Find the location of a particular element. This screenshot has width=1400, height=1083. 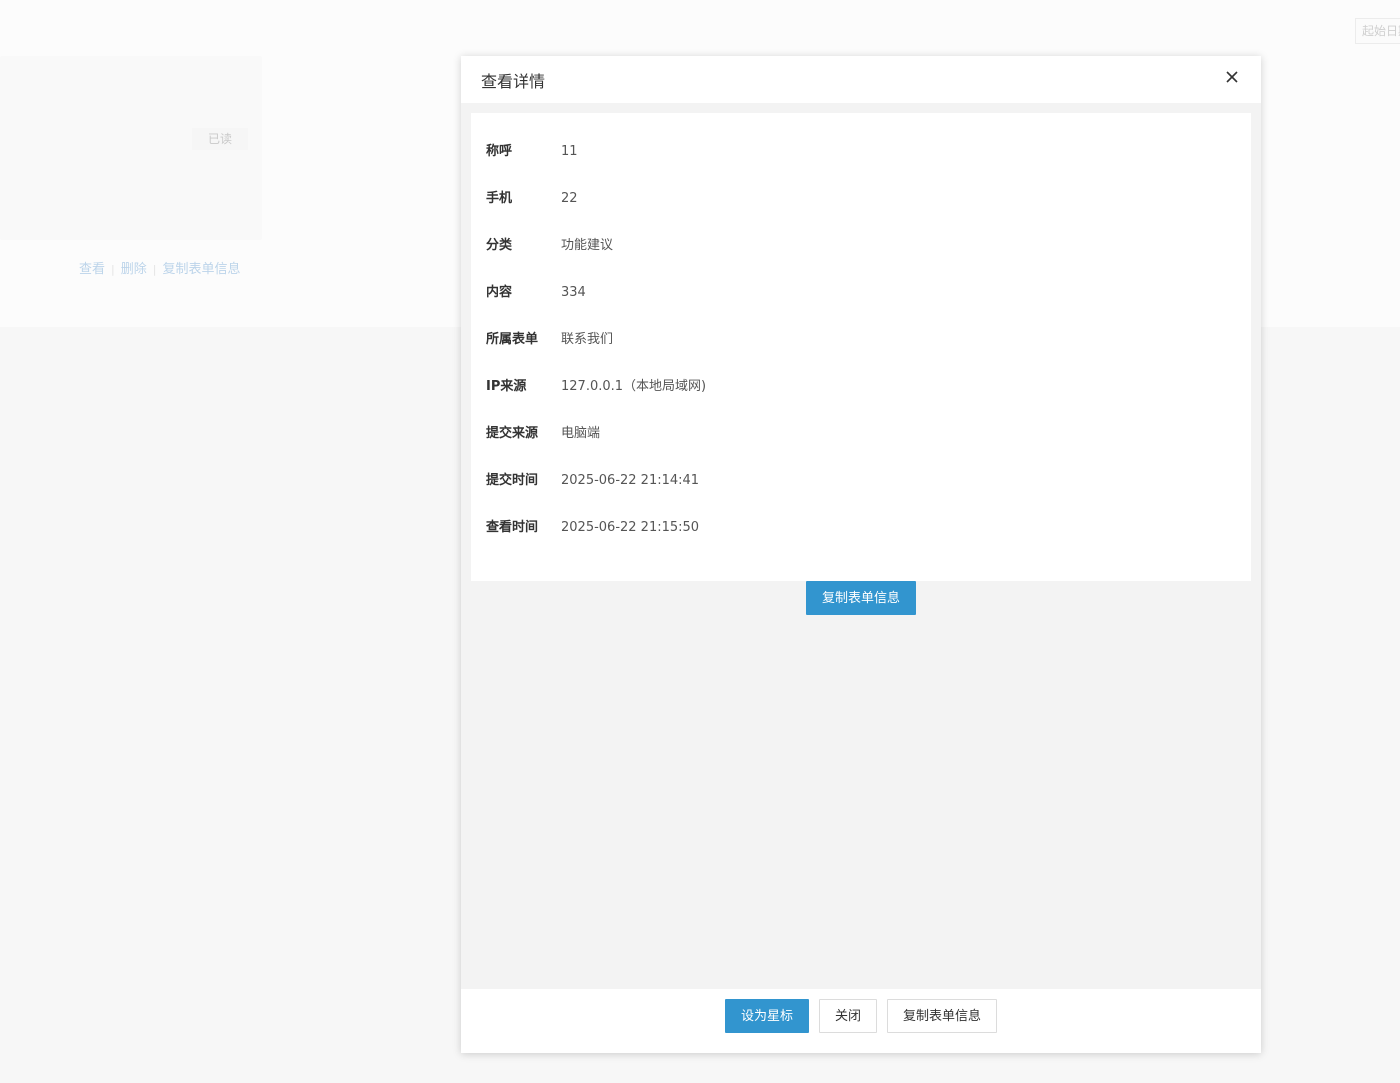

field-label: 手机 is located at coordinates (499, 198).